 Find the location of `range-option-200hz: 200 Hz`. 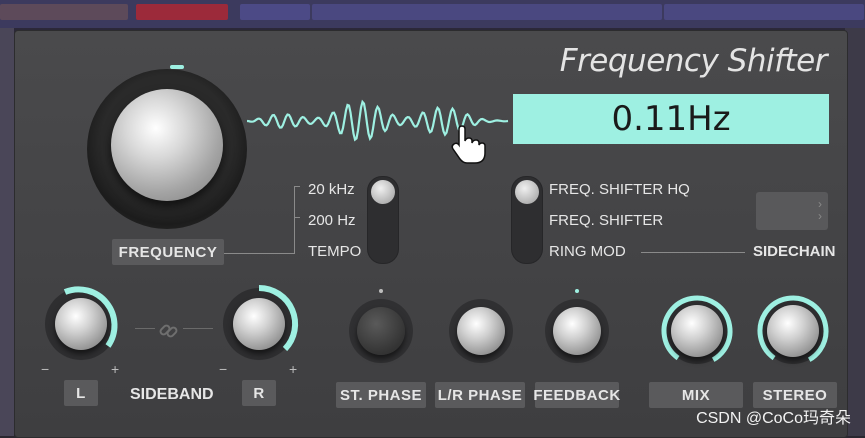

range-option-200hz: 200 Hz is located at coordinates (332, 220).